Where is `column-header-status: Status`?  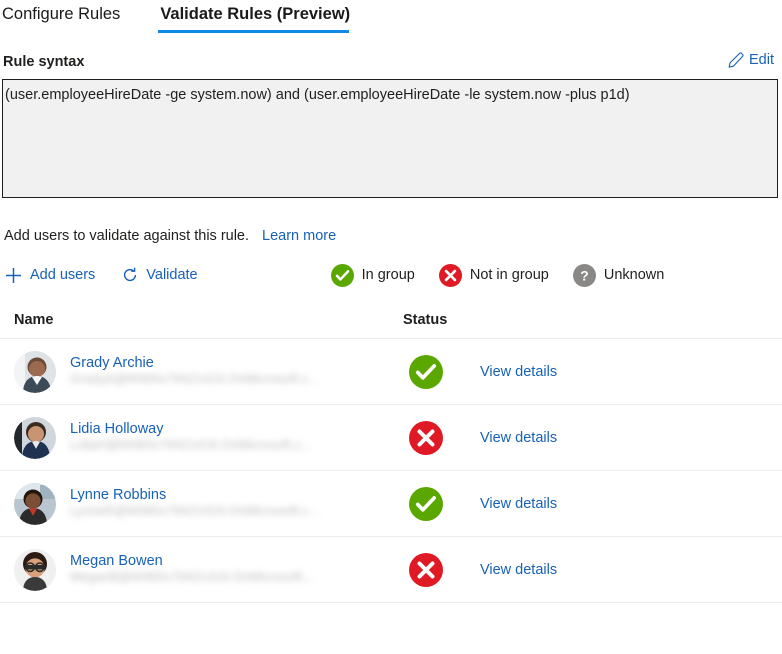
column-header-status: Status is located at coordinates (425, 320).